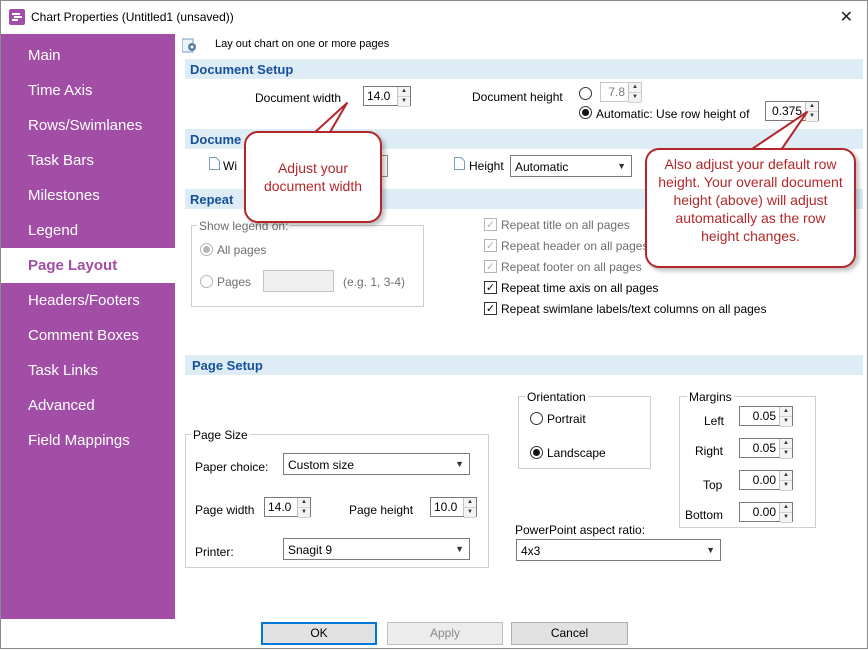  What do you see at coordinates (569, 633) in the screenshot?
I see `cancel-button: Cancel` at bounding box center [569, 633].